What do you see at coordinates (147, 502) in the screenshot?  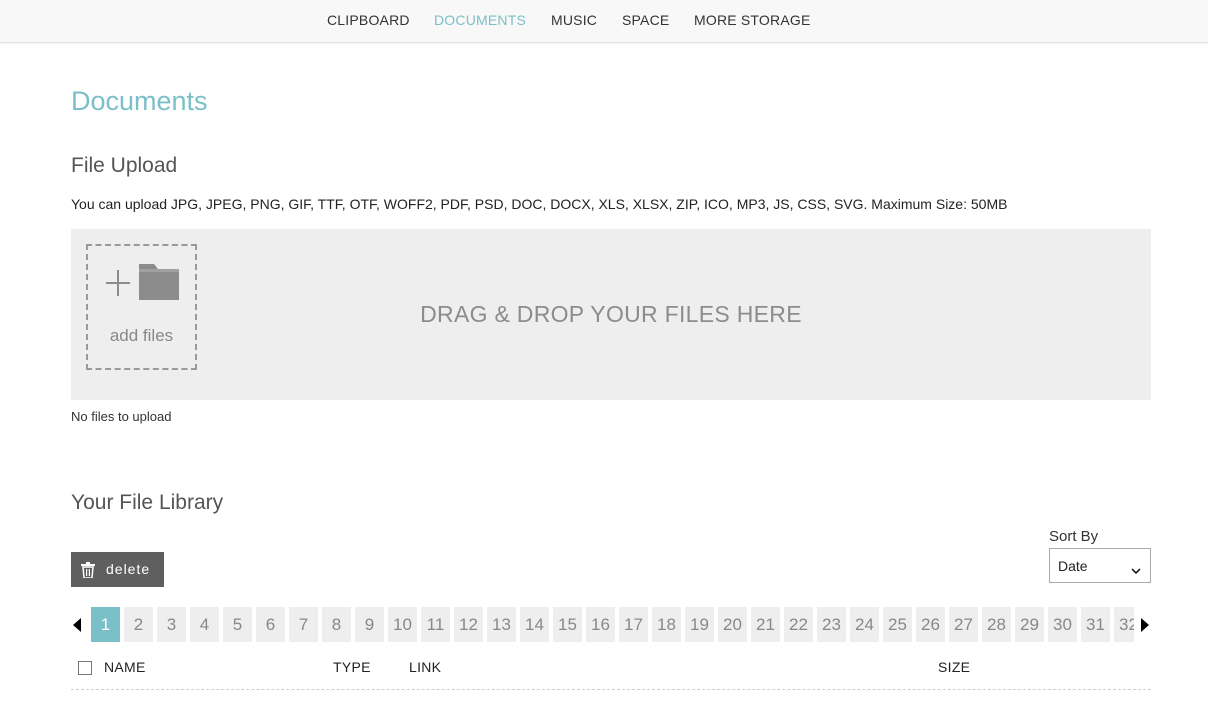 I see `file-library-heading: Your File Library` at bounding box center [147, 502].